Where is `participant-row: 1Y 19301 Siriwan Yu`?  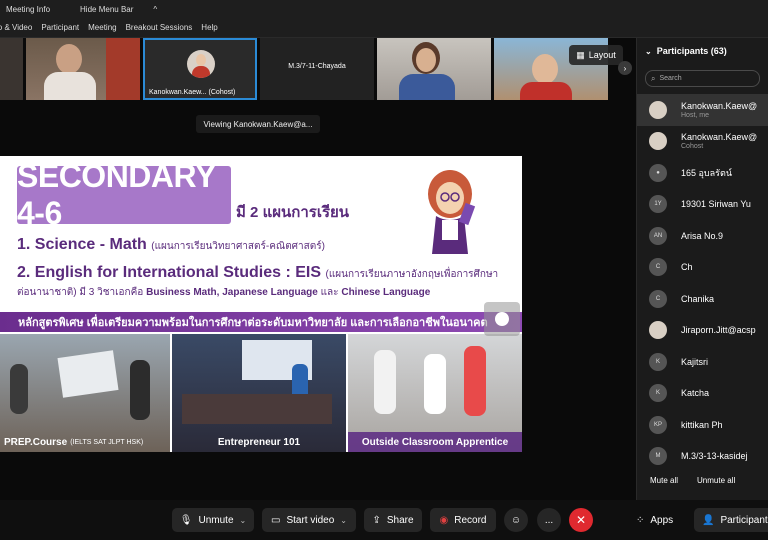 participant-row: 1Y 19301 Siriwan Yu is located at coordinates (702, 205).